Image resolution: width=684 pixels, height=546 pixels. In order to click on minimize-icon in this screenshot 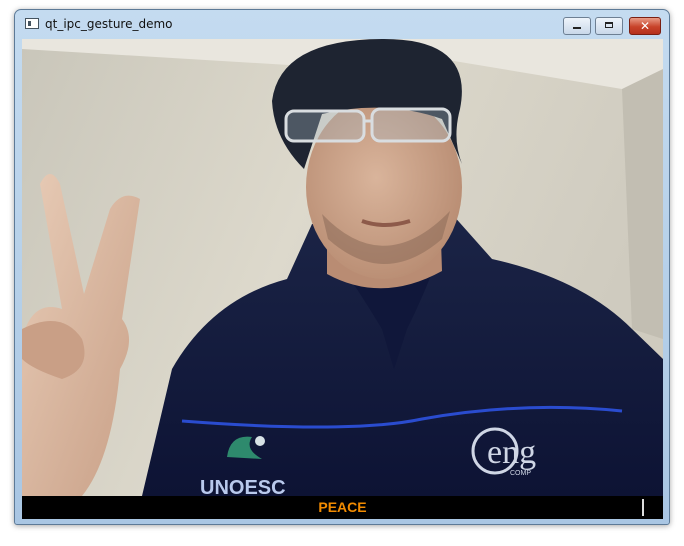, I will do `click(577, 28)`.